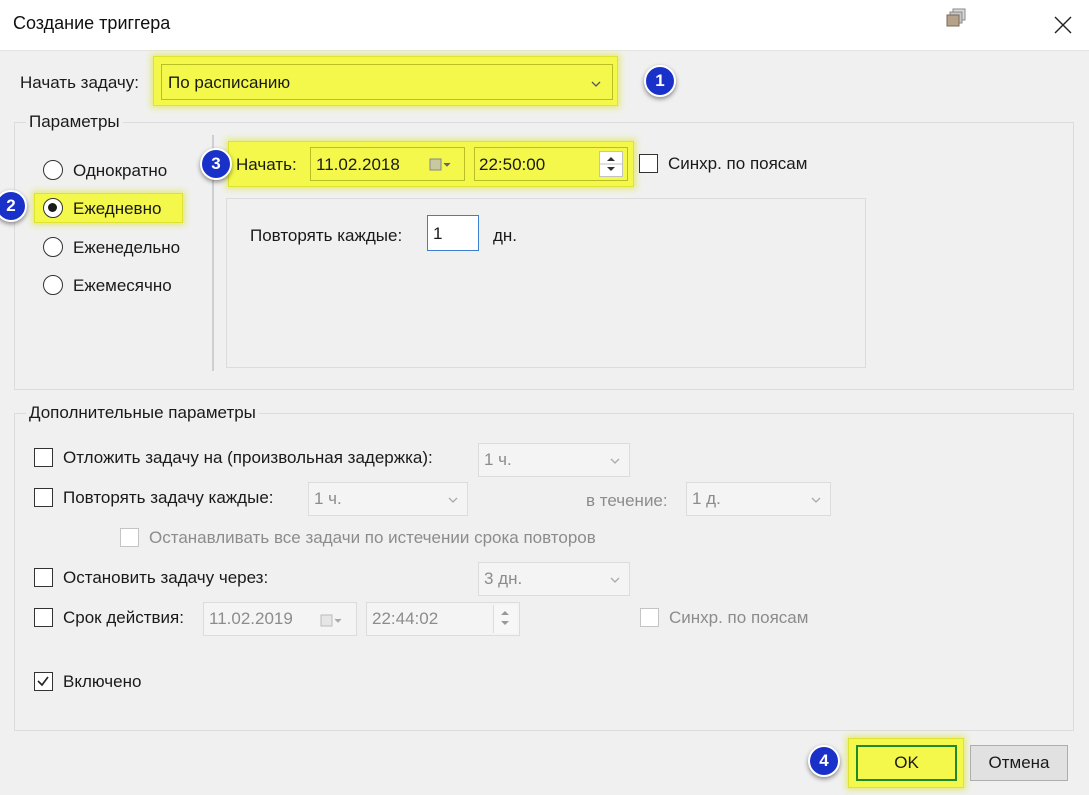 This screenshot has height=795, width=1089. What do you see at coordinates (387, 82) in the screenshot?
I see `start-task-combo: По расписанию` at bounding box center [387, 82].